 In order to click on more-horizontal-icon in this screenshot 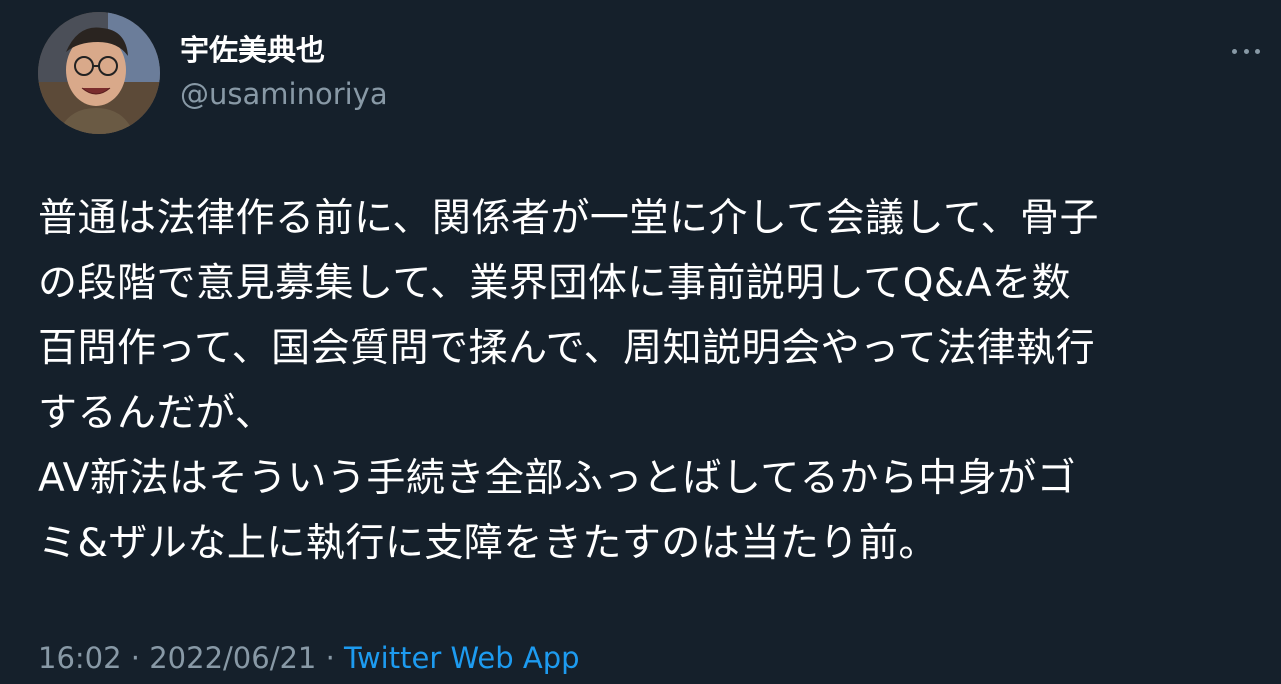, I will do `click(1246, 51)`.